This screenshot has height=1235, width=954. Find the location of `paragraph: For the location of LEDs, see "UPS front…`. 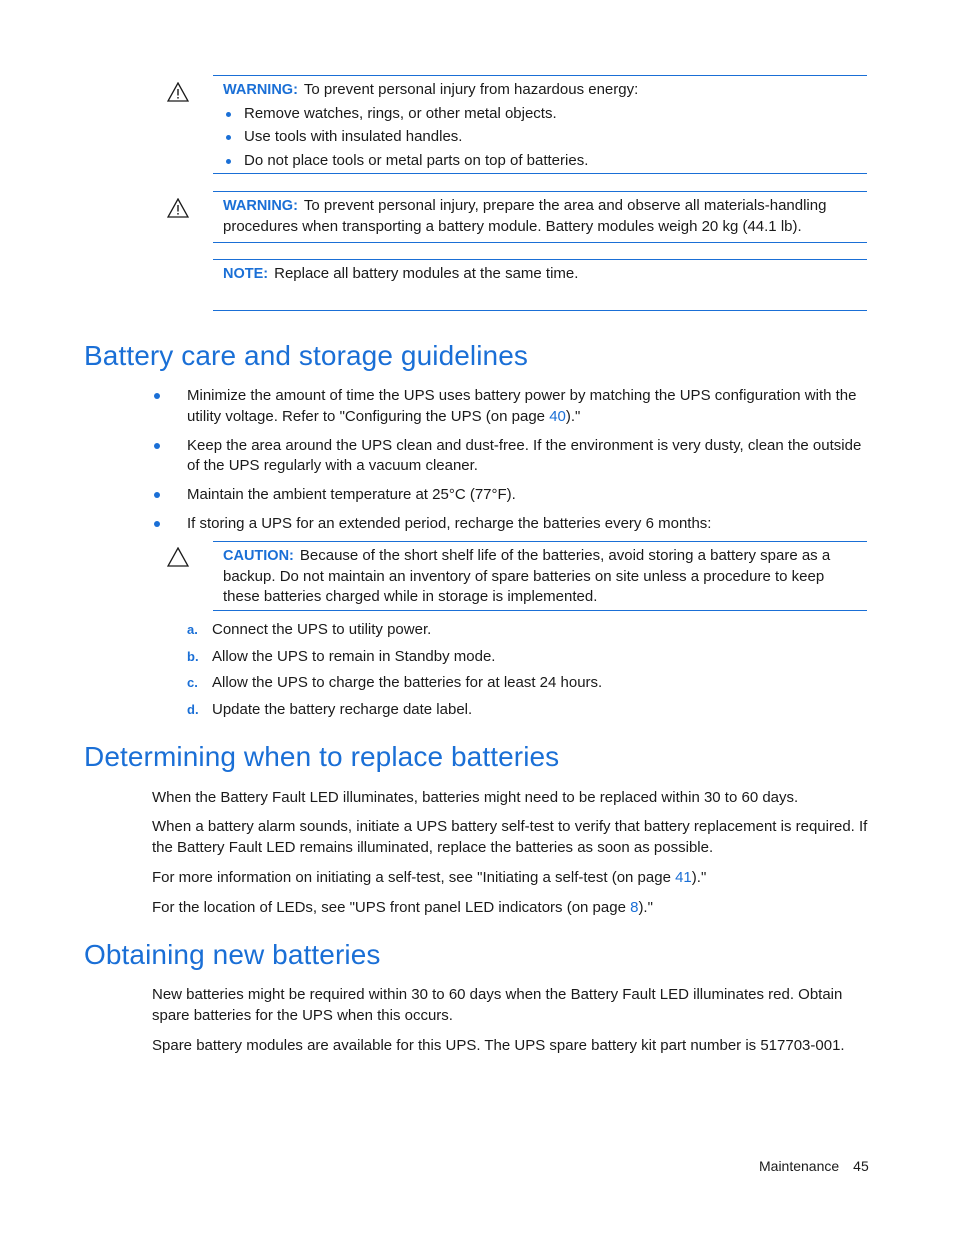

paragraph: For the location of LEDs, see "UPS front… is located at coordinates (511, 908).